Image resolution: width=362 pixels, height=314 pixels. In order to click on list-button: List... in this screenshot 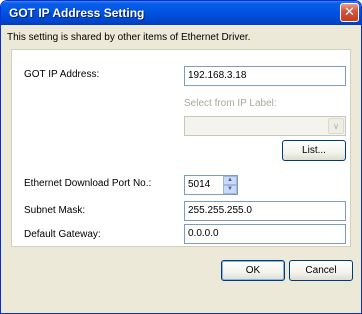, I will do `click(314, 150)`.